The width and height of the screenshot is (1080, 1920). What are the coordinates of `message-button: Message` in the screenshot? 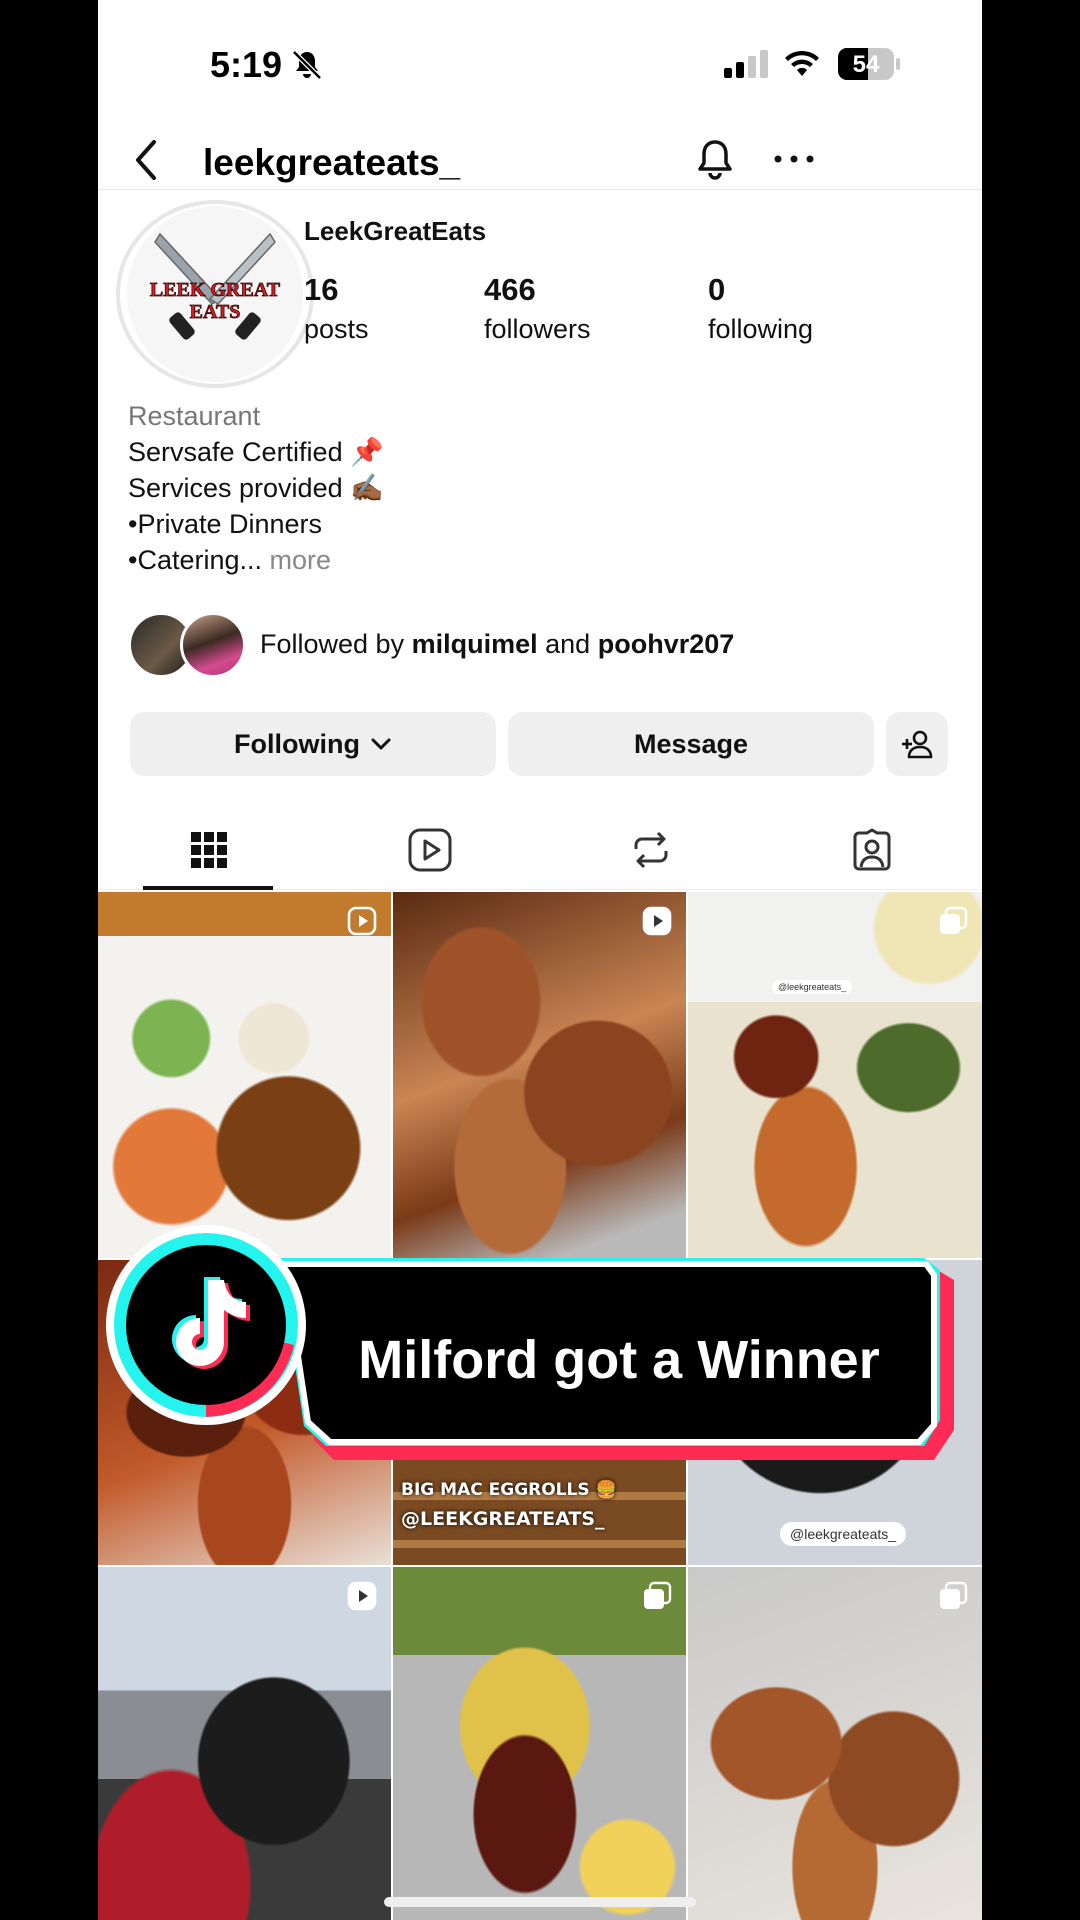 It's located at (691, 744).